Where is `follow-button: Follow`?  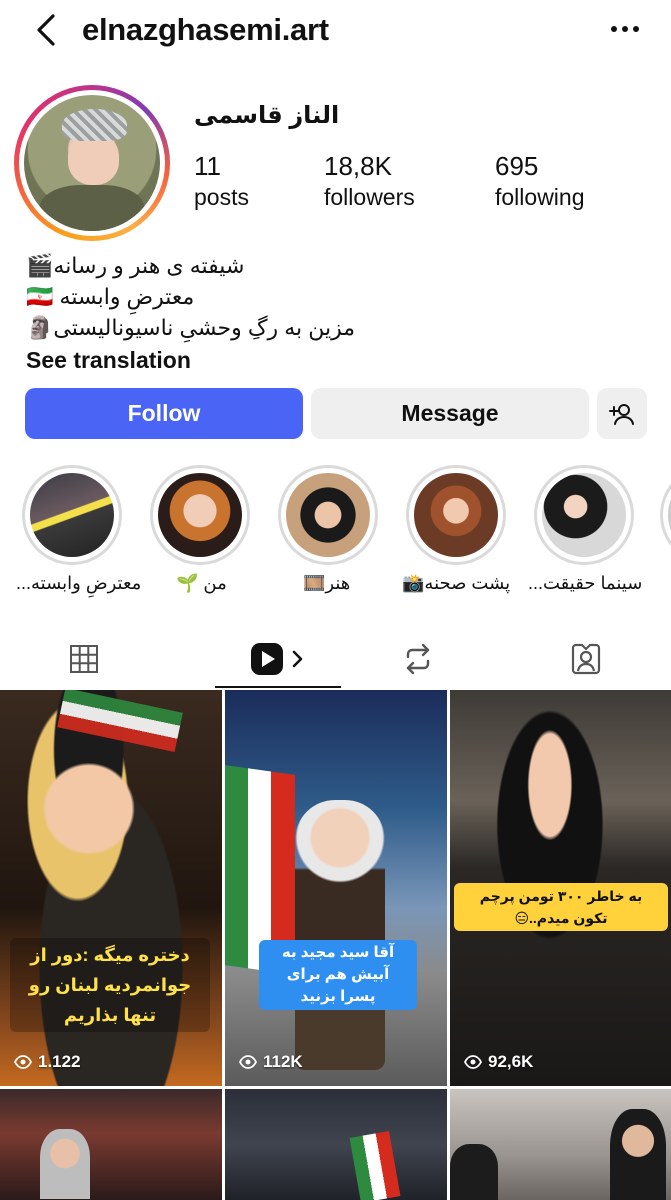
follow-button: Follow is located at coordinates (164, 413).